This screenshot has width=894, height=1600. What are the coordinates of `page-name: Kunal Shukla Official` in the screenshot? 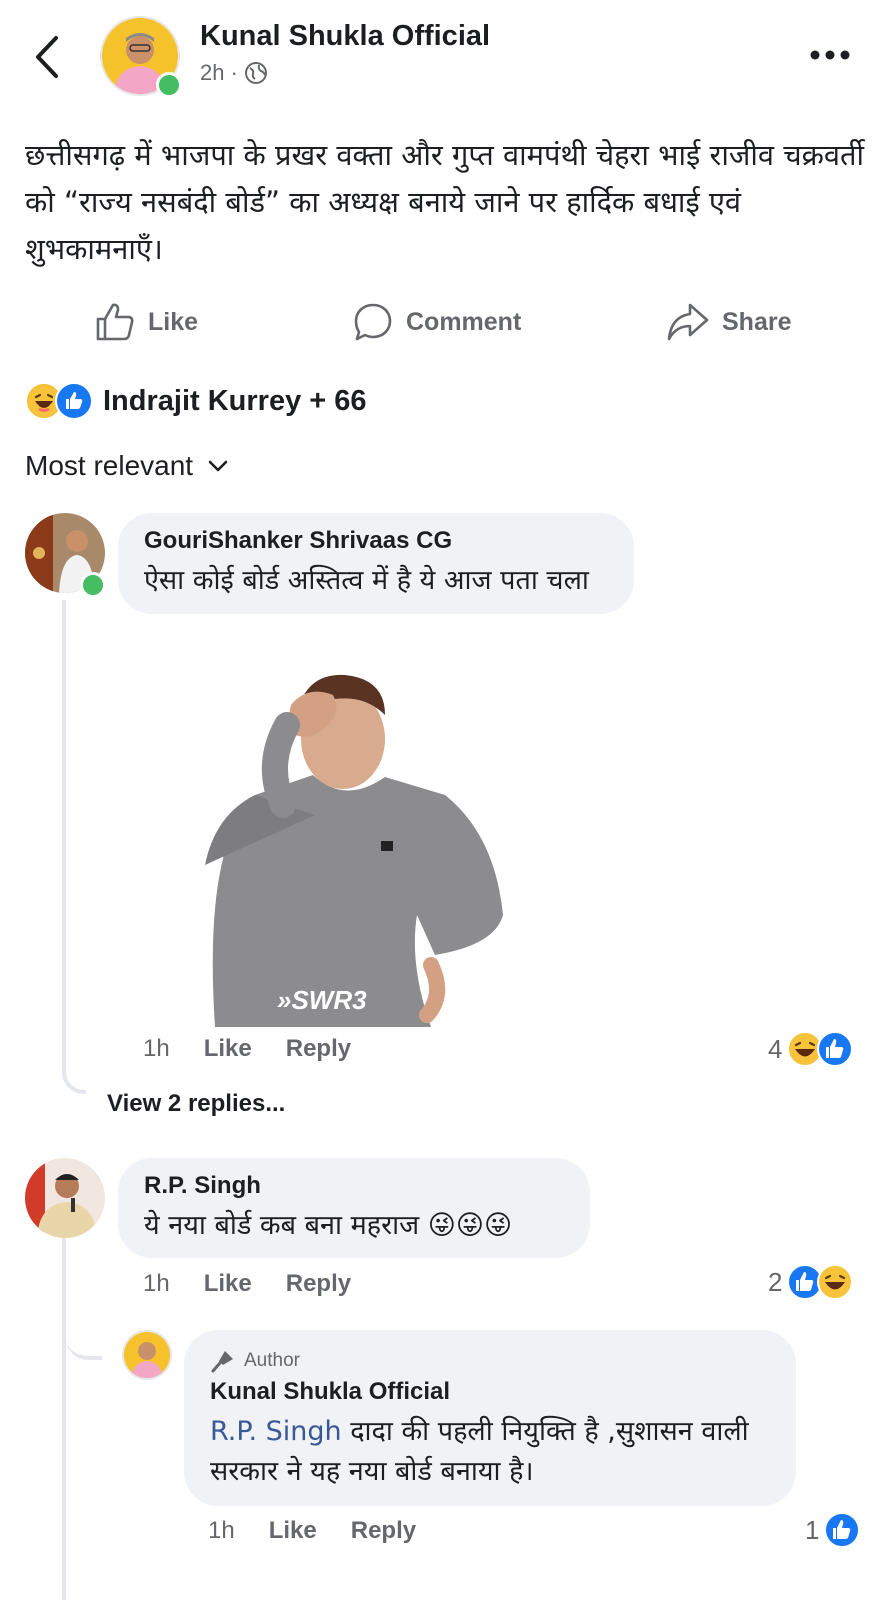 It's located at (345, 36).